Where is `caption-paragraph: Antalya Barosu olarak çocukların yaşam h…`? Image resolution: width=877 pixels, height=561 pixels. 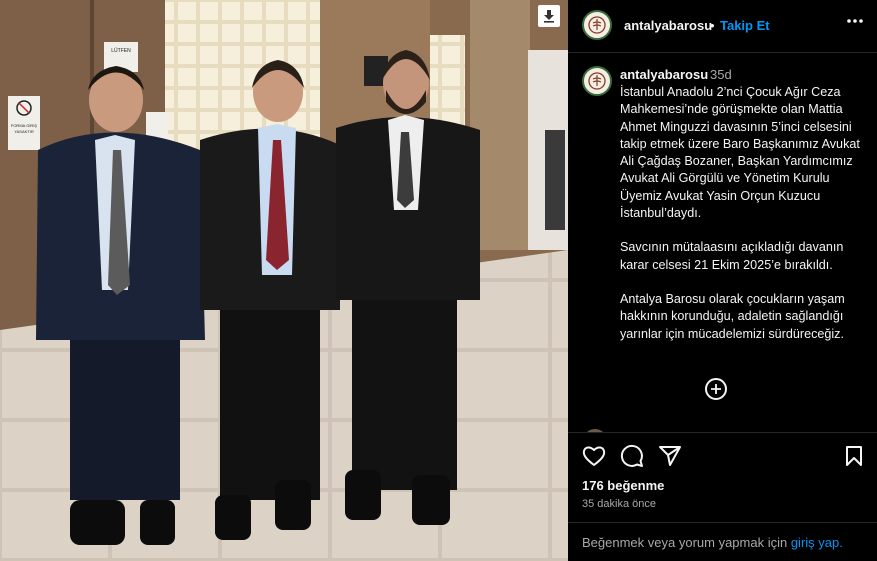
caption-paragraph: Antalya Barosu olarak çocukların yaşam h… is located at coordinates (732, 316).